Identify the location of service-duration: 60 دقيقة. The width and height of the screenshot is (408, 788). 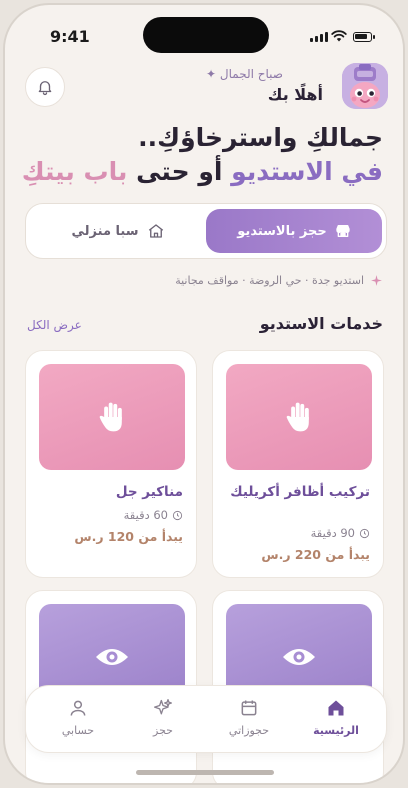
(153, 515).